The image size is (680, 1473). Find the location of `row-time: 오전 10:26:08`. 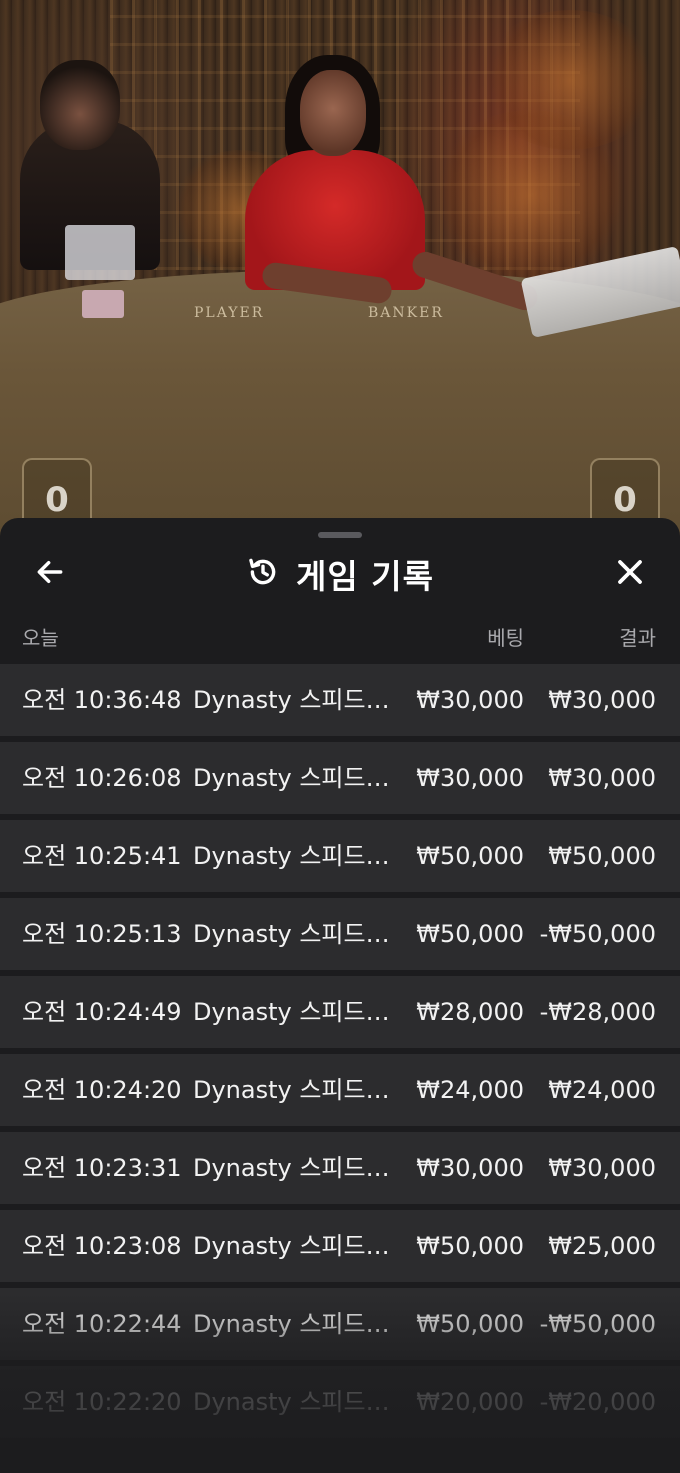

row-time: 오전 10:26:08 is located at coordinates (102, 778).